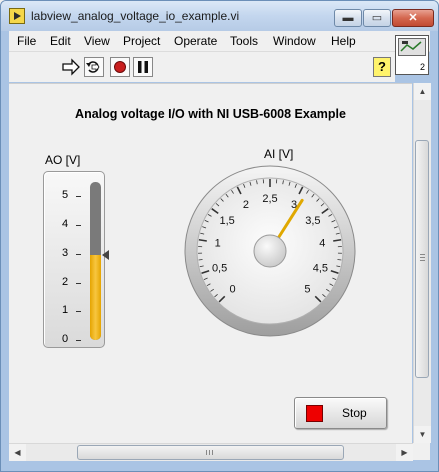 The height and width of the screenshot is (472, 439). Describe the element at coordinates (422, 434) in the screenshot. I see `scroll-down-icon: ▼` at that location.